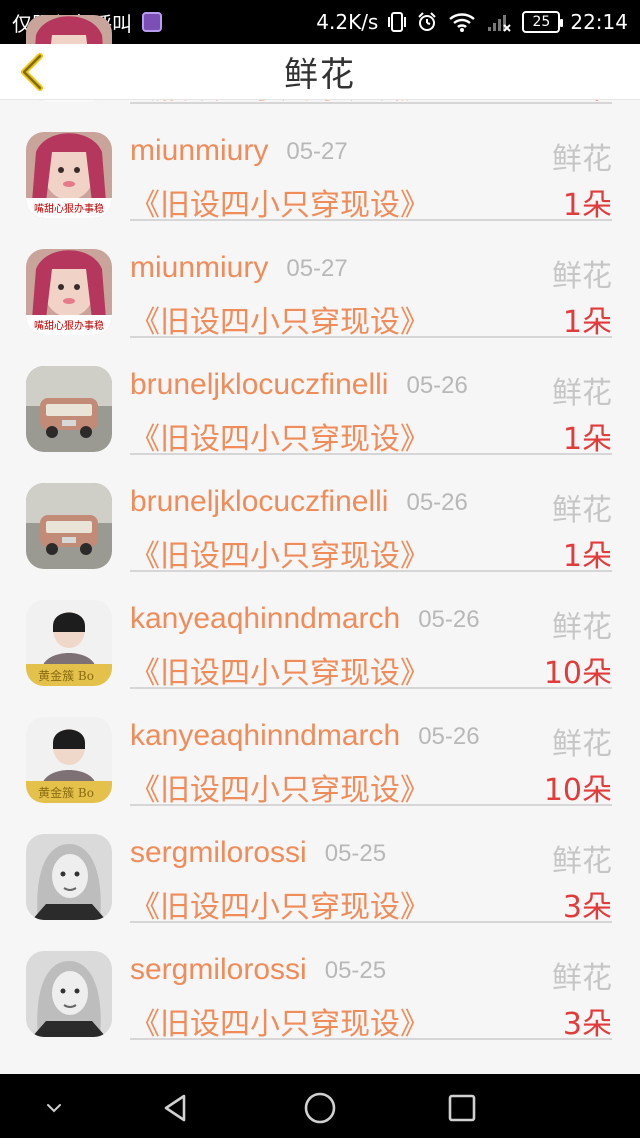 The height and width of the screenshot is (1138, 640). I want to click on back-button, so click(32, 72).